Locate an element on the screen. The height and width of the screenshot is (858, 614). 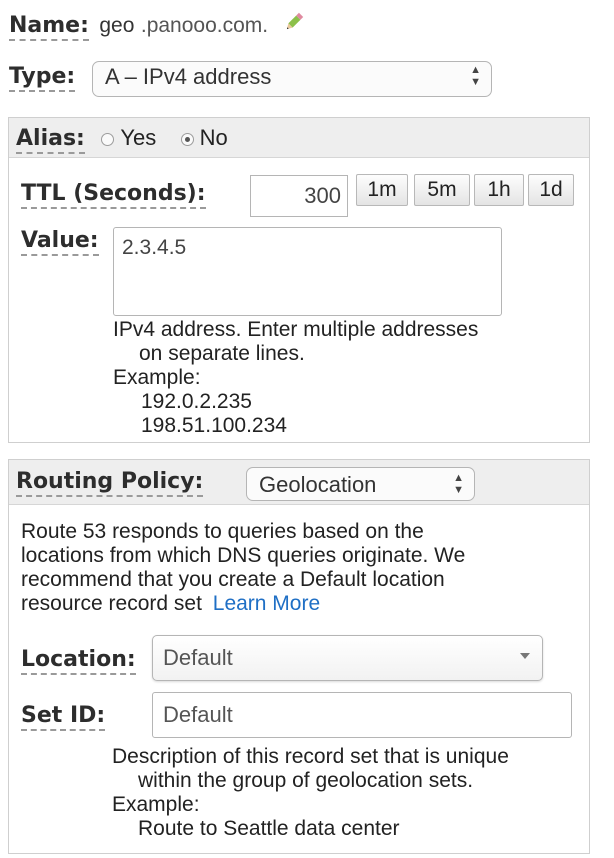
type-label: Type: is located at coordinates (42, 78).